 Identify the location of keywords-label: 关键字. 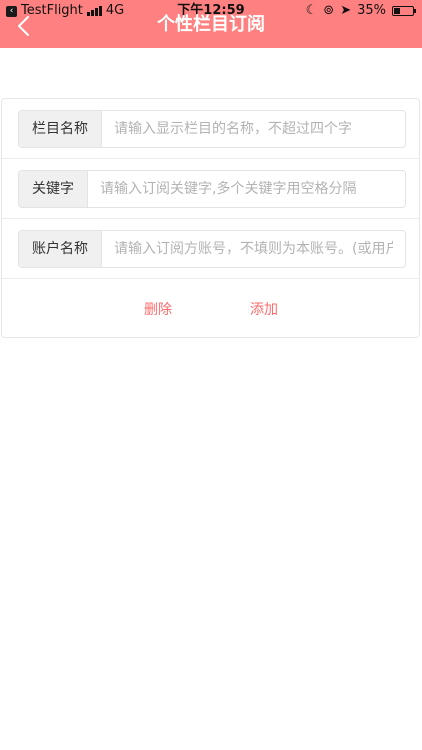
(53, 189).